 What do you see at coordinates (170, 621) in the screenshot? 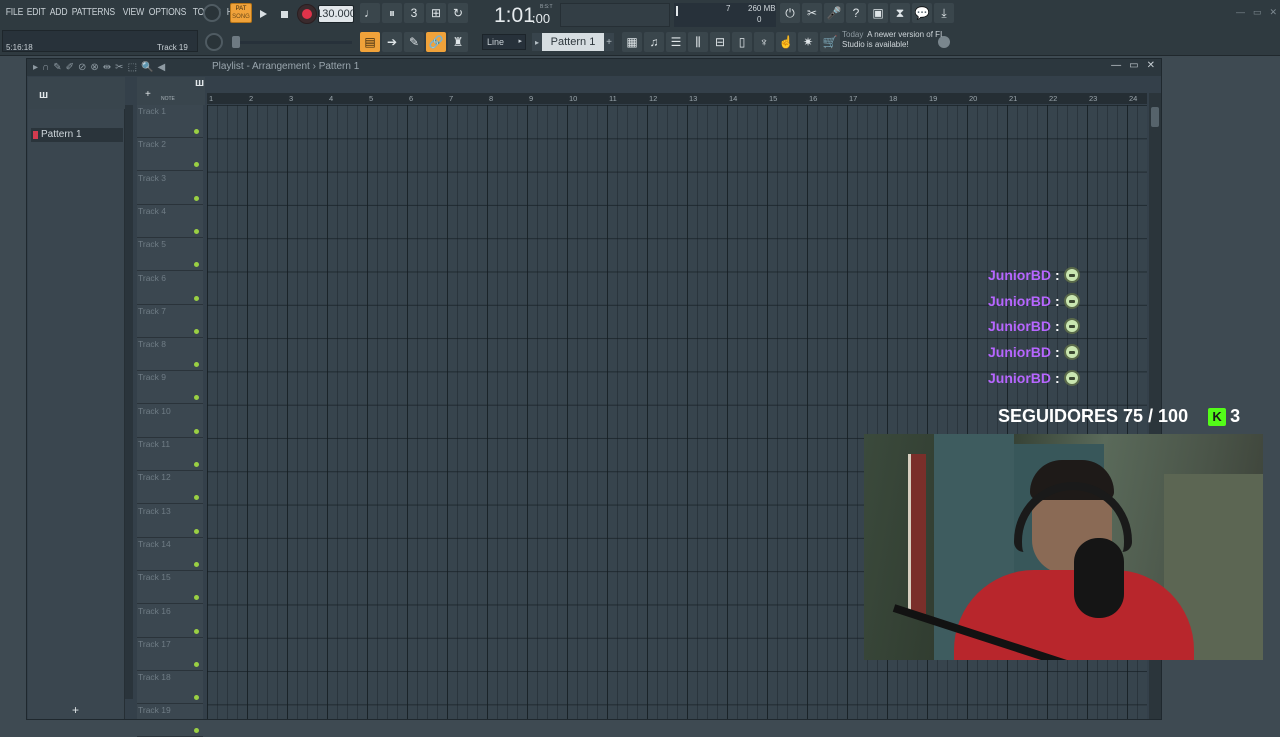
I see `track-header: Track 16` at bounding box center [170, 621].